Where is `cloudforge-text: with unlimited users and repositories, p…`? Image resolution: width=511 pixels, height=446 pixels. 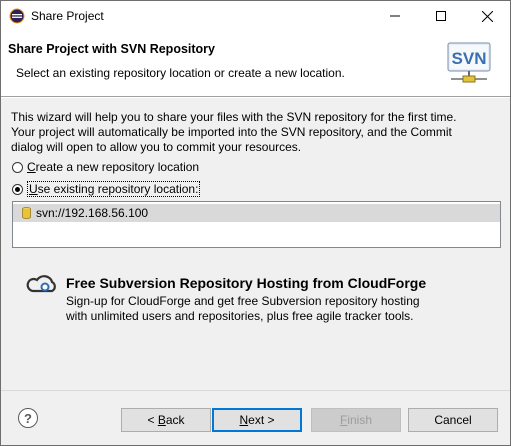
cloudforge-text: with unlimited users and repositories, p… is located at coordinates (240, 316).